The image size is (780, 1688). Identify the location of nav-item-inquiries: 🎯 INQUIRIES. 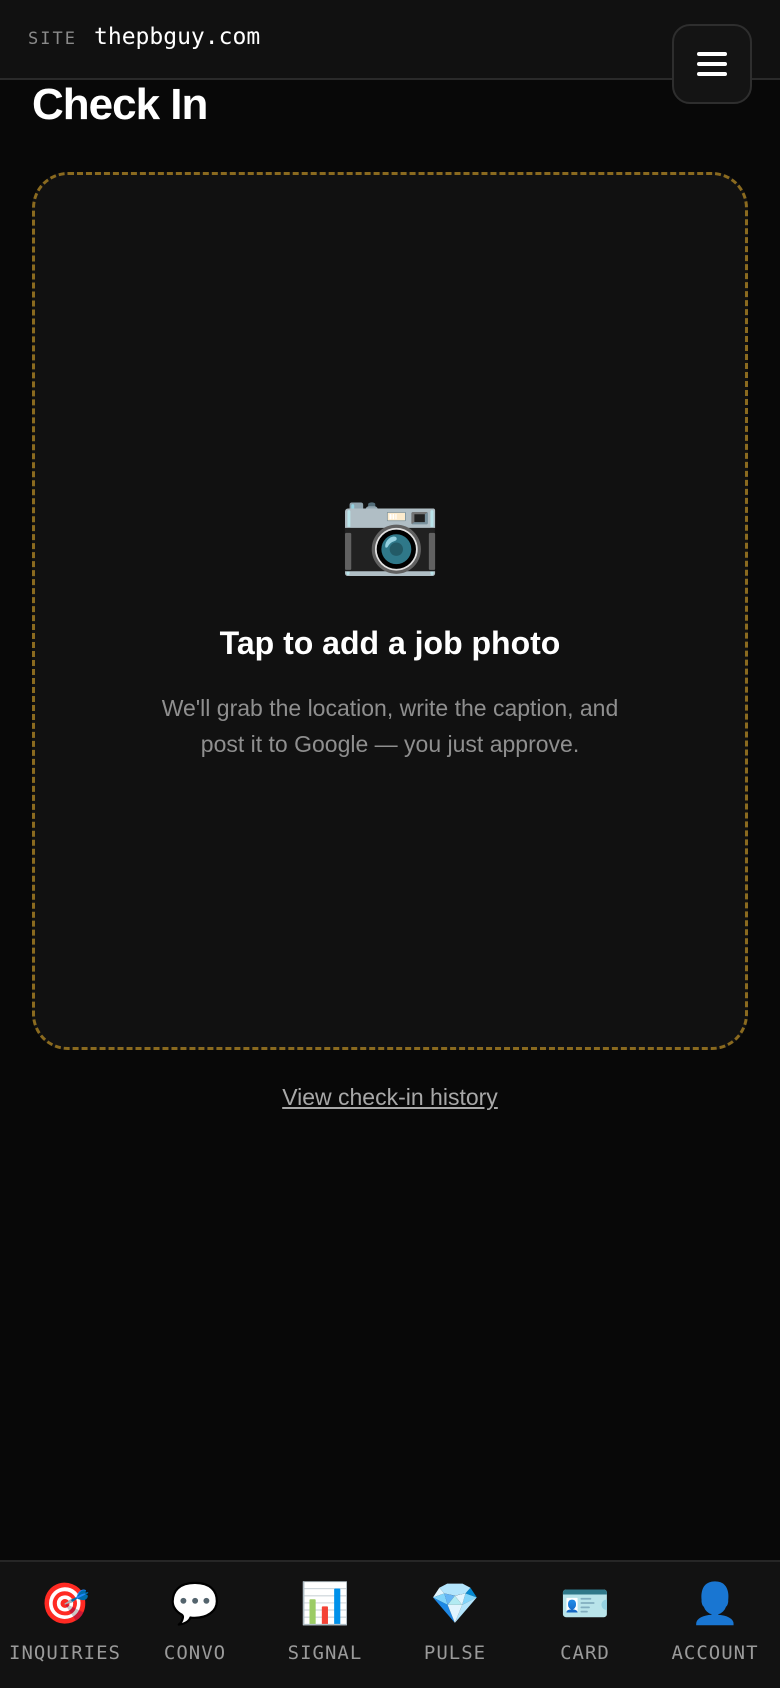
(65, 1625).